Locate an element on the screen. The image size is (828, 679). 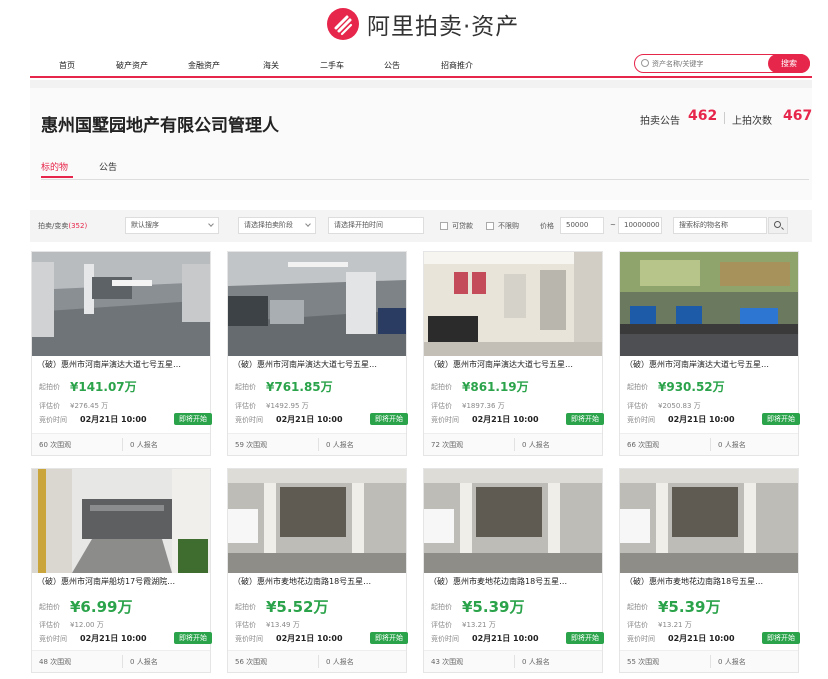
sort-select: 默认搜序 is located at coordinates (172, 225).